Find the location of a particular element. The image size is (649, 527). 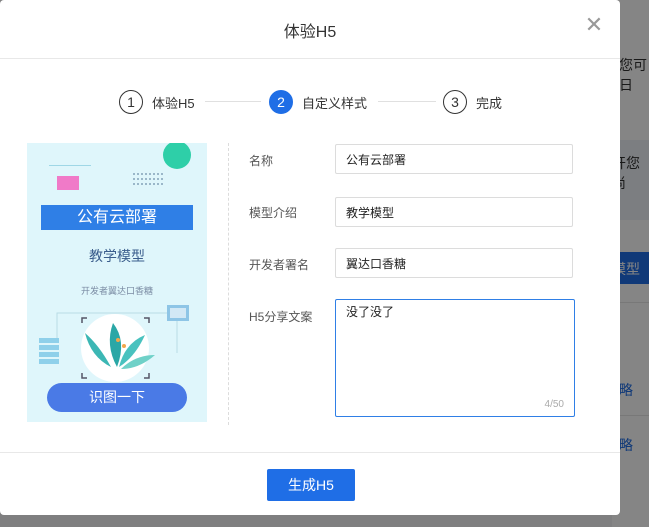

developer-input: 翼达口香糖 is located at coordinates (454, 263).